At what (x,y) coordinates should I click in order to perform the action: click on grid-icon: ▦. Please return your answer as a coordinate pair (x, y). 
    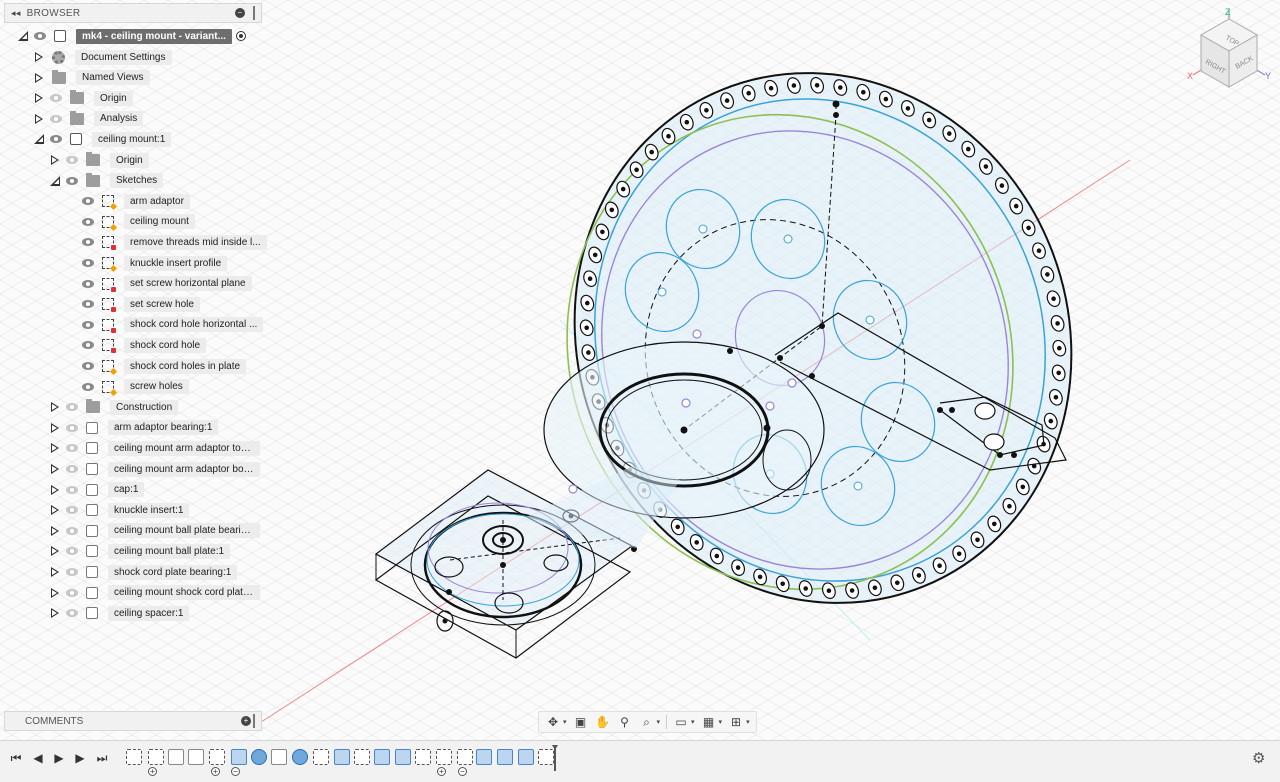
    Looking at the image, I should click on (709, 722).